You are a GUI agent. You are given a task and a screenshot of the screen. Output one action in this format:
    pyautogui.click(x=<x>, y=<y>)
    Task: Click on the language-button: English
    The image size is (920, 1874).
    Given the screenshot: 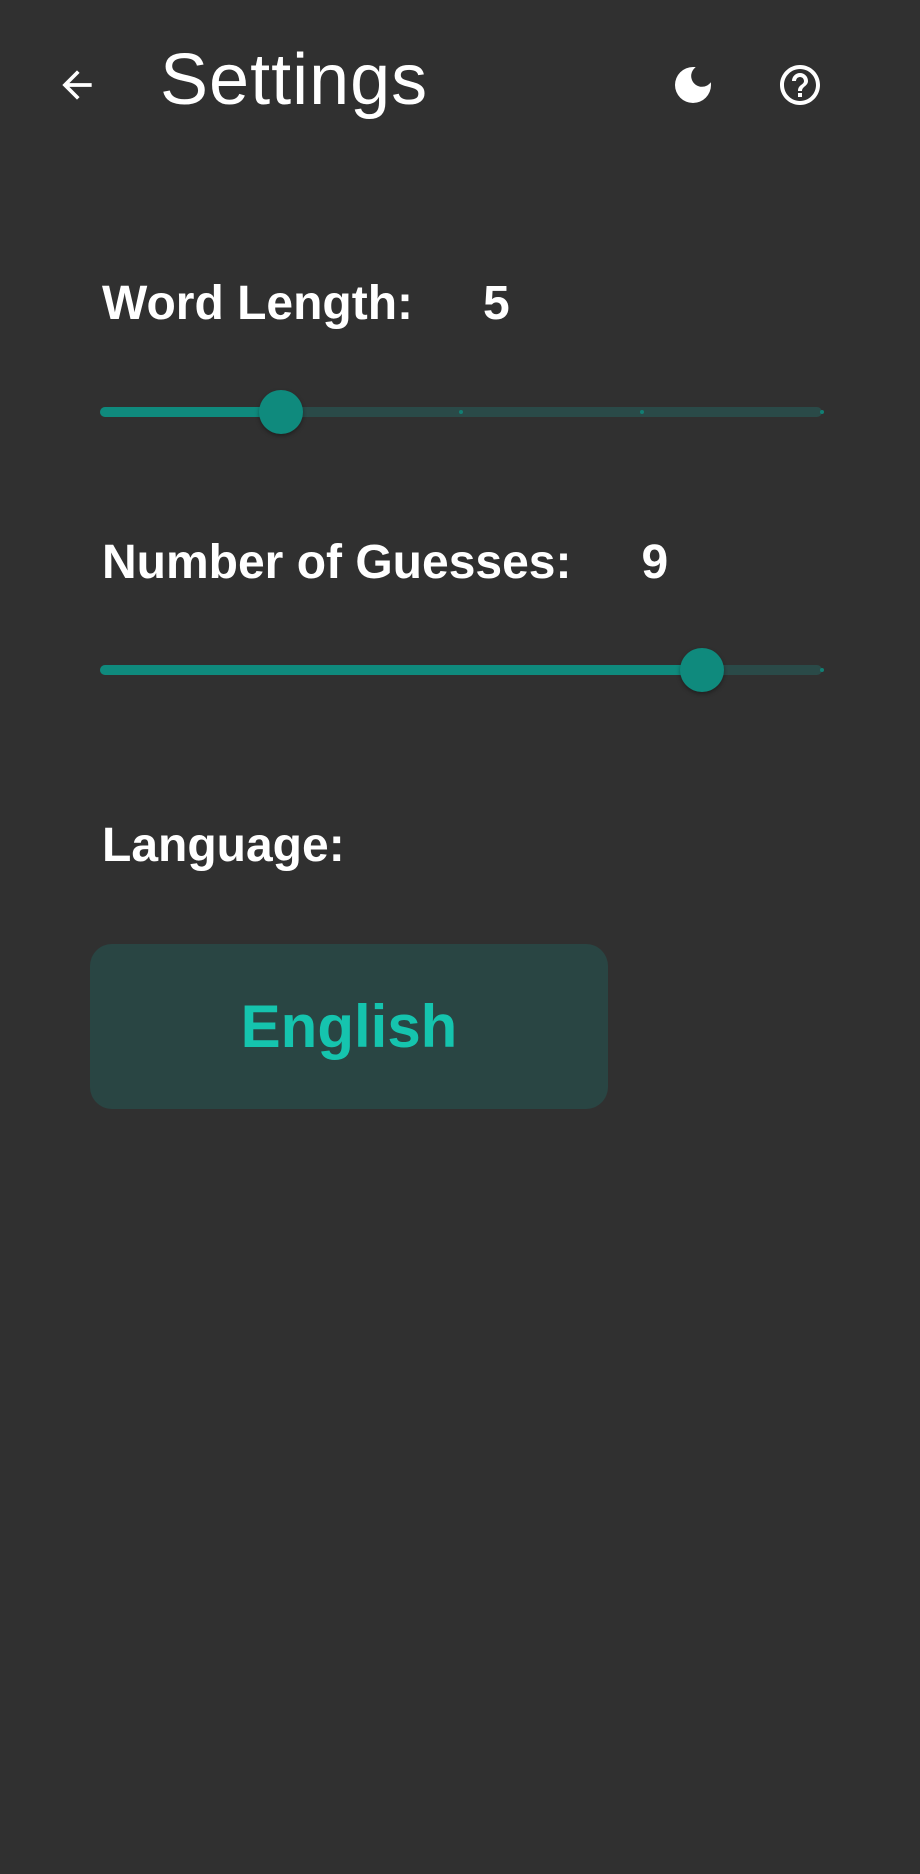 What is the action you would take?
    pyautogui.click(x=349, y=1026)
    